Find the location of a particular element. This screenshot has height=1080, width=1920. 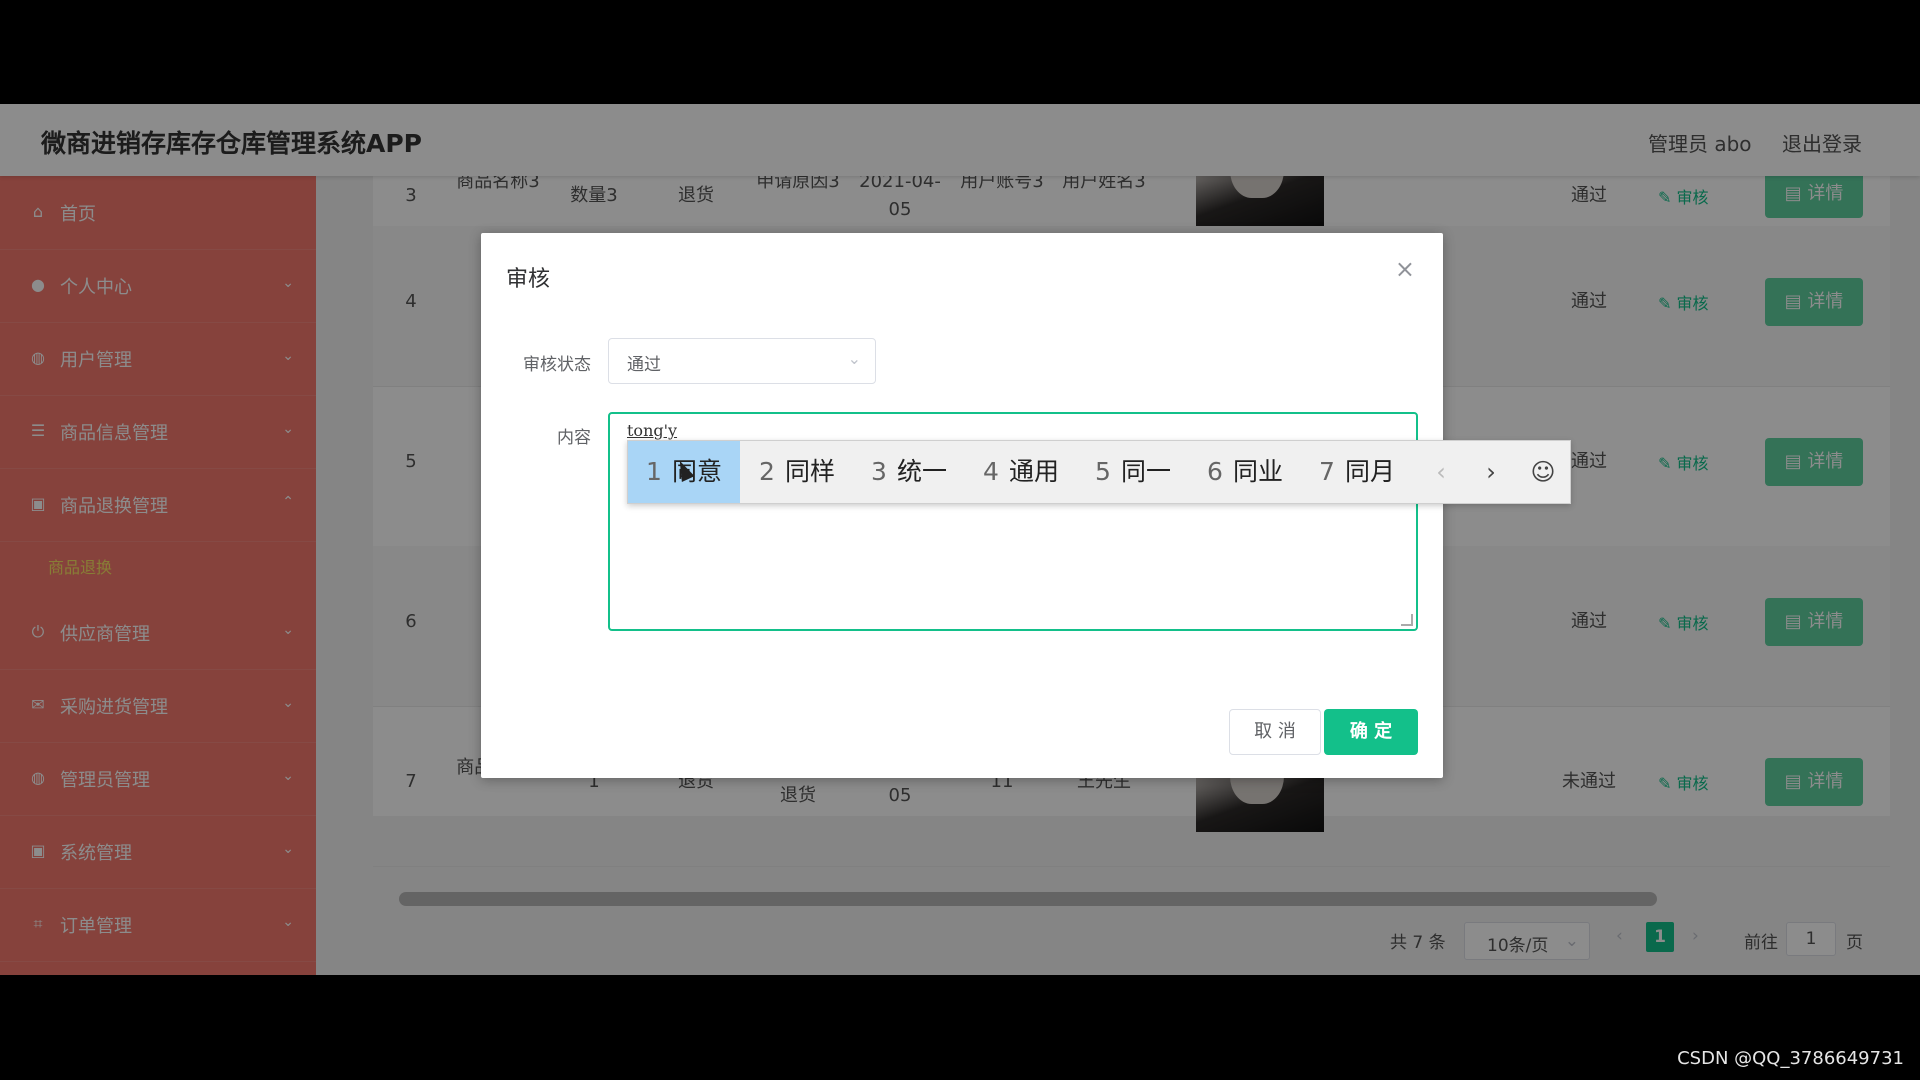

ime-candidate-bar: 1 同意 2 同样 3 统一 4 通用 5 同一 6 同业 7 同月 ‹ › ☺ is located at coordinates (1099, 472).